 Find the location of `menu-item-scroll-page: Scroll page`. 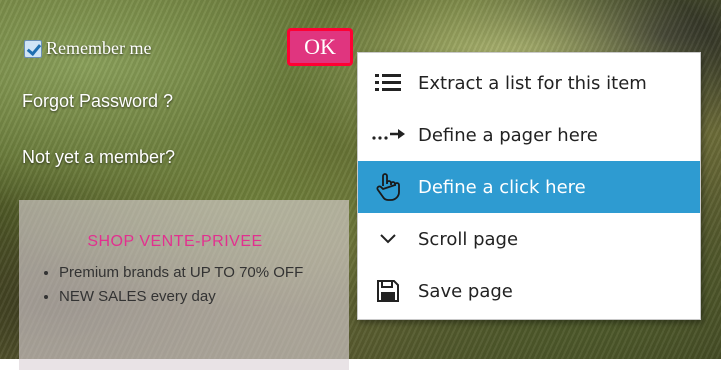

menu-item-scroll-page: Scroll page is located at coordinates (529, 239).